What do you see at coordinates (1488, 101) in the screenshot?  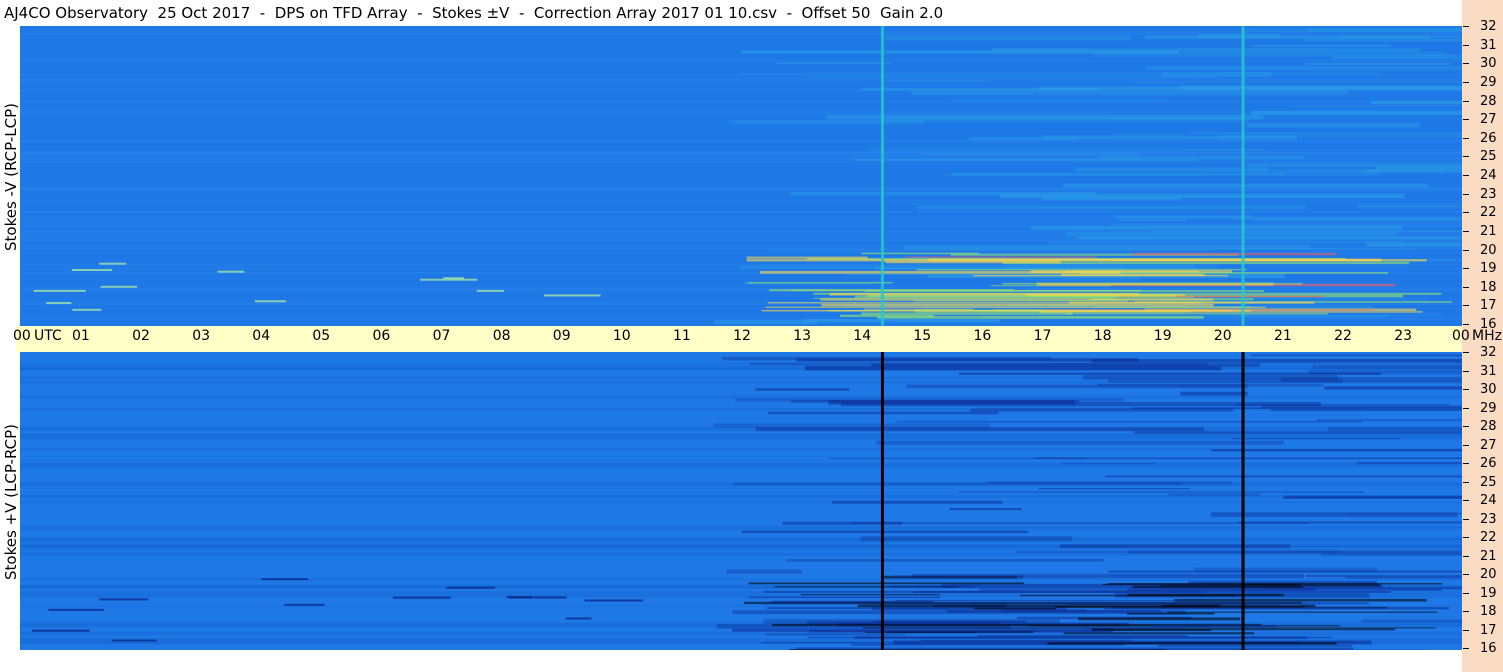 I see `frequency-tick-label: 28` at bounding box center [1488, 101].